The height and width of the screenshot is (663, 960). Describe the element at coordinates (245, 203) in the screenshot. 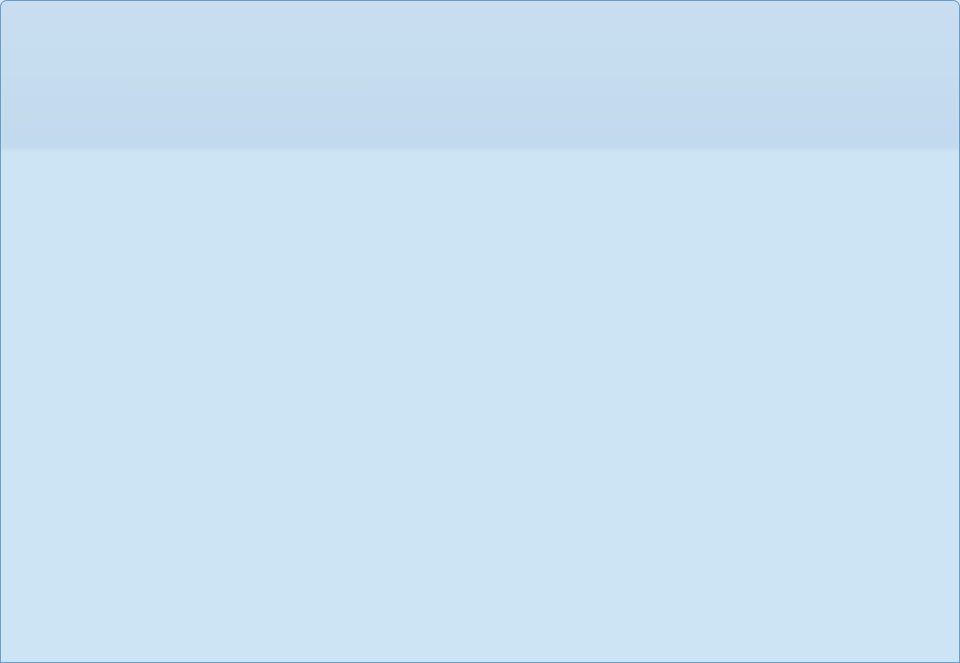

I see `file-name-label: PBXerces90.dll` at that location.